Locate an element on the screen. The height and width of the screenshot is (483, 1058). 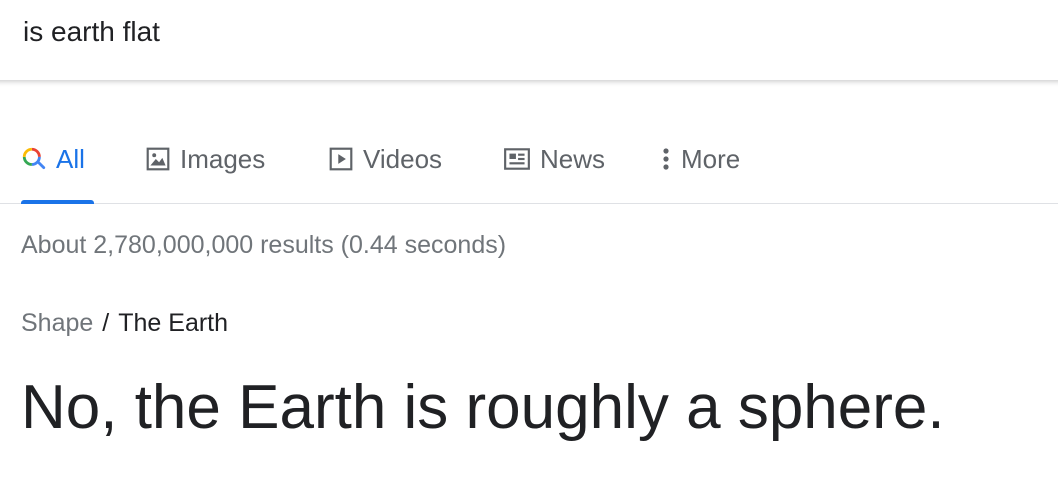
tab-news-label: News is located at coordinates (573, 158).